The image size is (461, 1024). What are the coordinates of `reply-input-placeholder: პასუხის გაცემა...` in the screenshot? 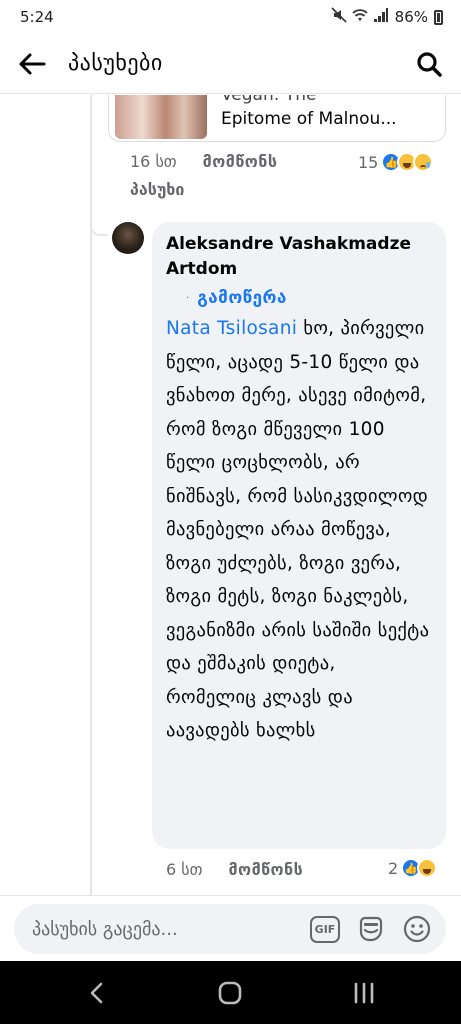 It's located at (105, 929).